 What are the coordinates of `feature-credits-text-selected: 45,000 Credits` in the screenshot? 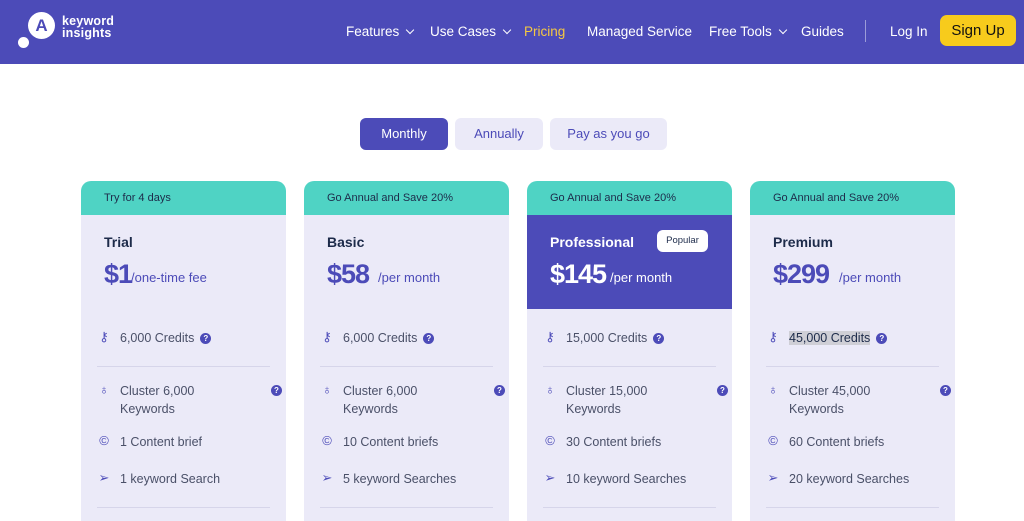 It's located at (830, 338).